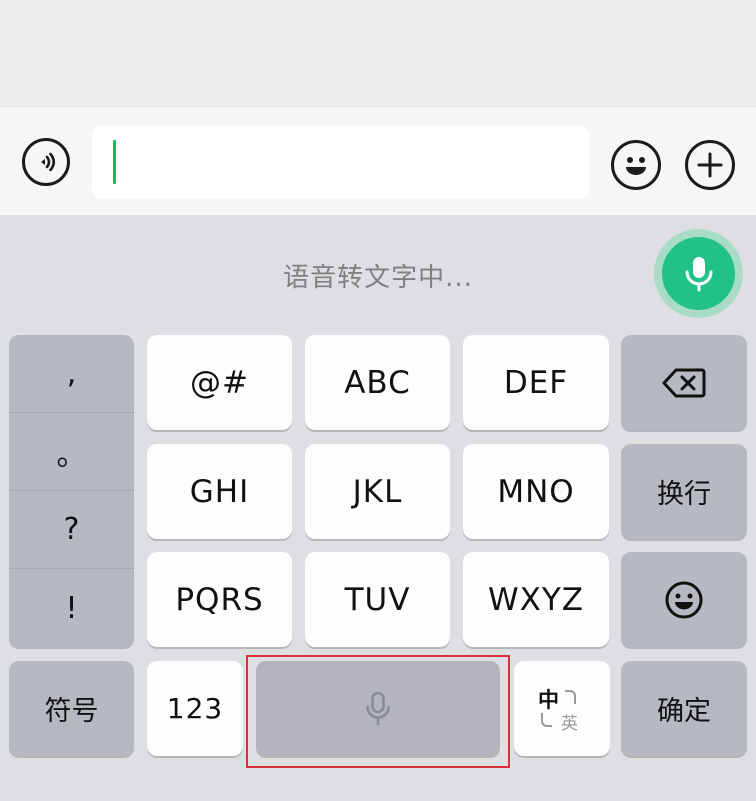 This screenshot has height=801, width=756. I want to click on key-tuv-label: TUV, so click(377, 599).